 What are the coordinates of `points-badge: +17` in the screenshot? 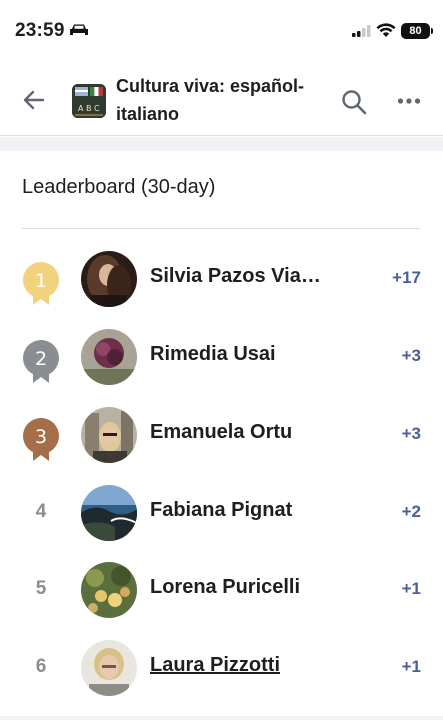 It's located at (406, 277).